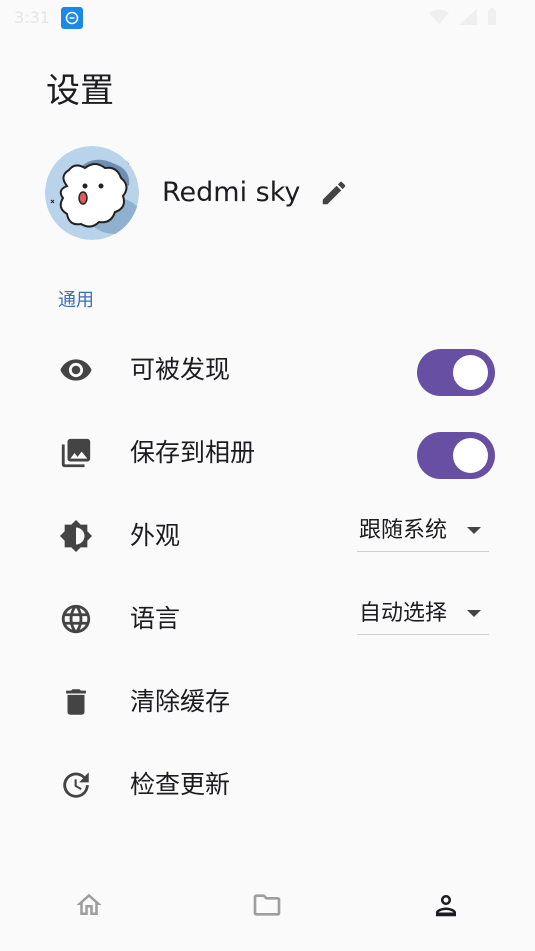 This screenshot has width=535, height=951. Describe the element at coordinates (403, 613) in the screenshot. I see `dropdown-value: 自动选择` at that location.